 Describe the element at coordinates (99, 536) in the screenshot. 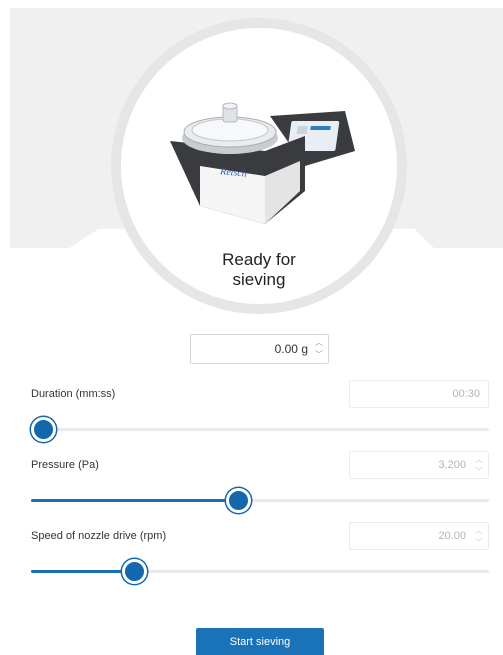

I see `speed-label: Speed of nozzle drive (rpm)` at that location.